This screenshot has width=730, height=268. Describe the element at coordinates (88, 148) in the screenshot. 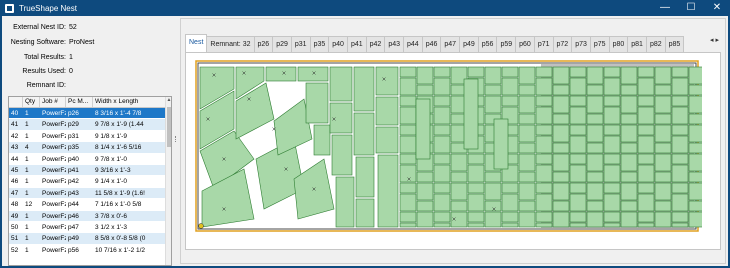

I see `table-row: 43 4 PowerFz p35 8 1/4 x 1'-6 5/16` at that location.